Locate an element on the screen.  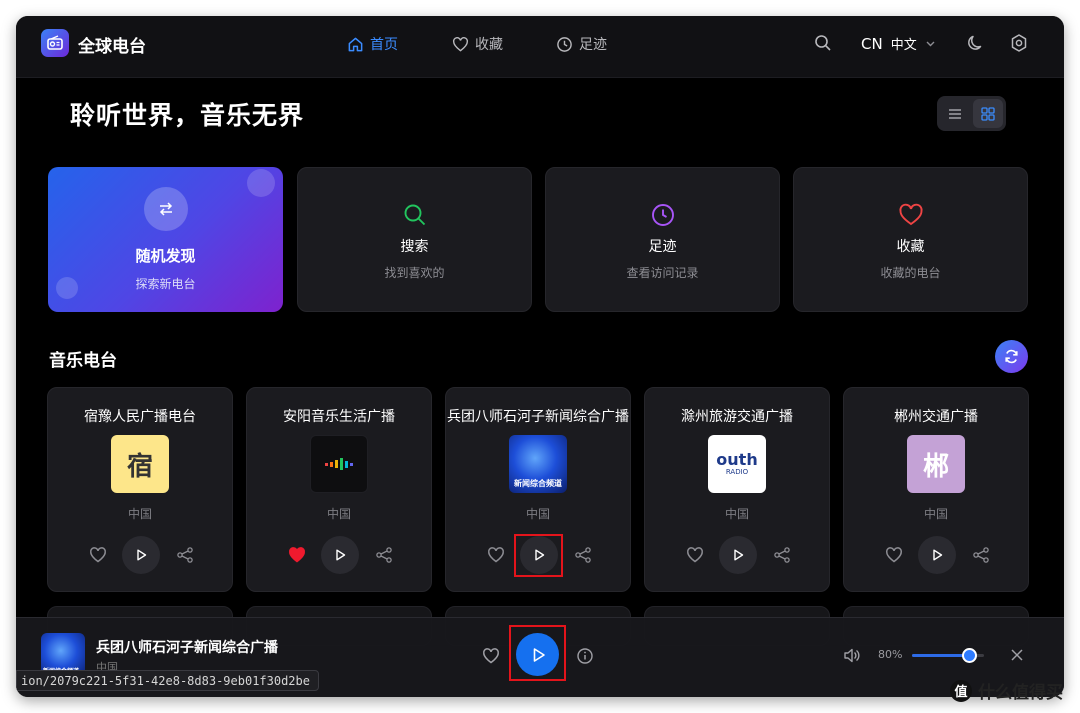
nav-history: 足迹 is located at coordinates (581, 44).